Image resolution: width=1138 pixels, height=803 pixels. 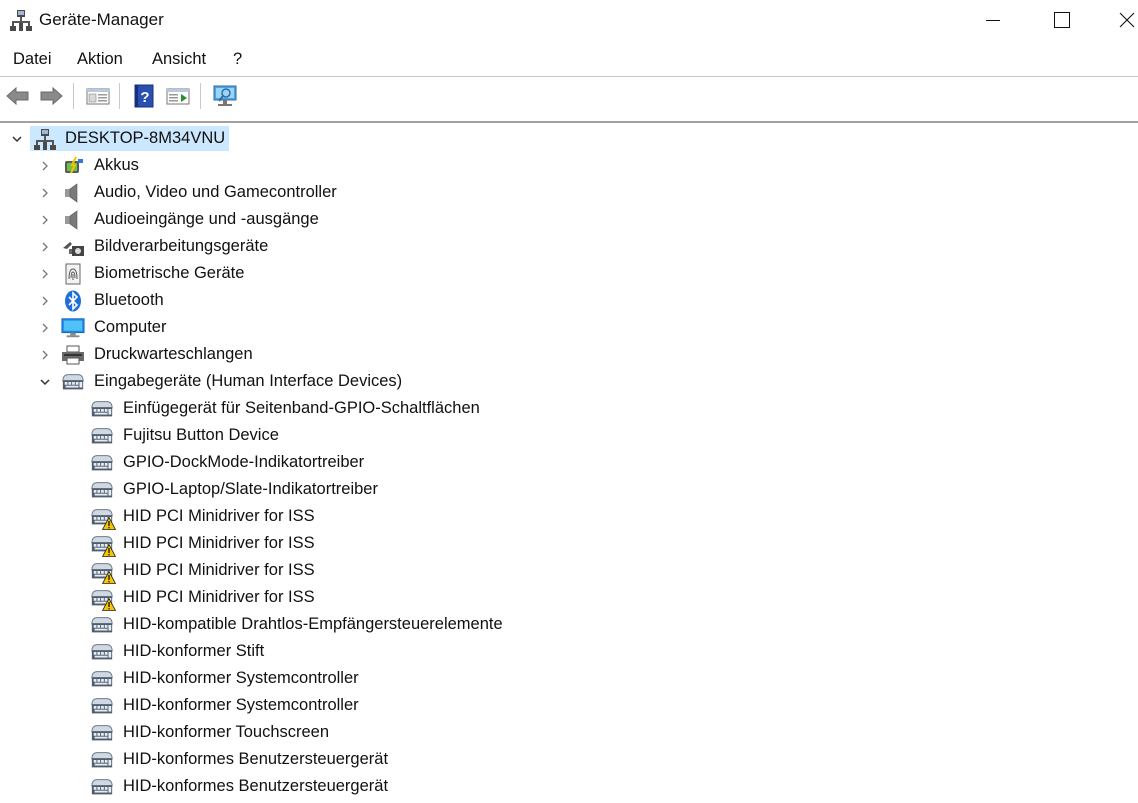 I want to click on tree-device-label: GPIO-Laptop/Slate-Indikatortreiber, so click(x=250, y=489).